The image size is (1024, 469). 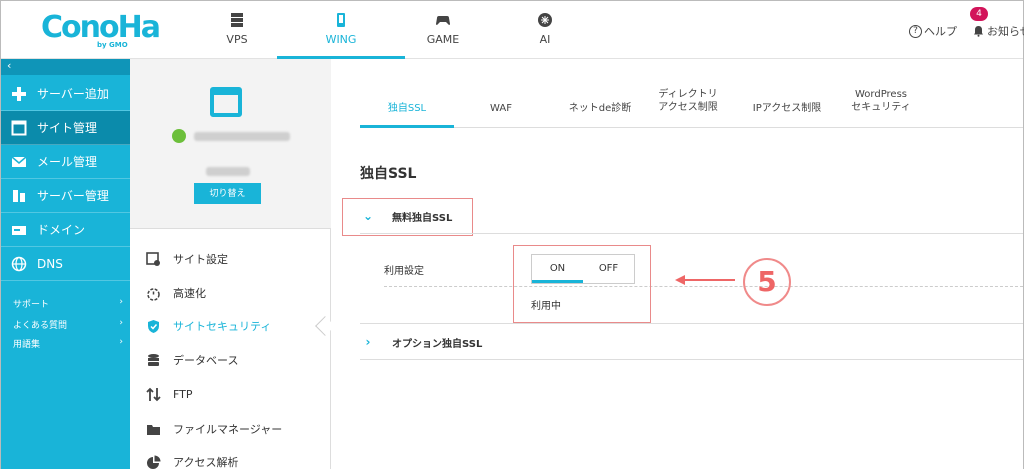 I want to click on help-link: ? ヘルプ, so click(x=933, y=31).